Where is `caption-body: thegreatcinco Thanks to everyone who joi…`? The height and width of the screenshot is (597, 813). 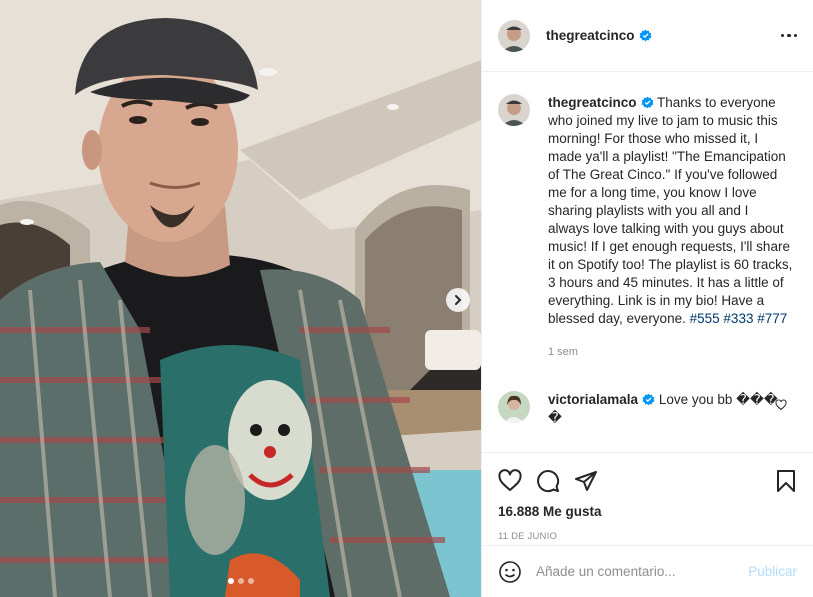 caption-body: thegreatcinco Thanks to everyone who joi… is located at coordinates (670, 227).